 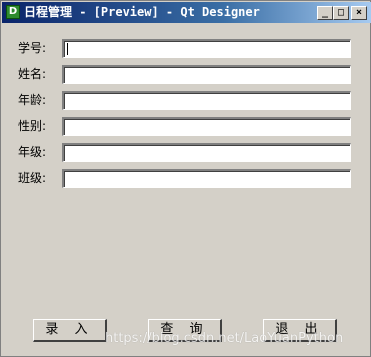 What do you see at coordinates (206, 48) in the screenshot?
I see `student-id-input` at bounding box center [206, 48].